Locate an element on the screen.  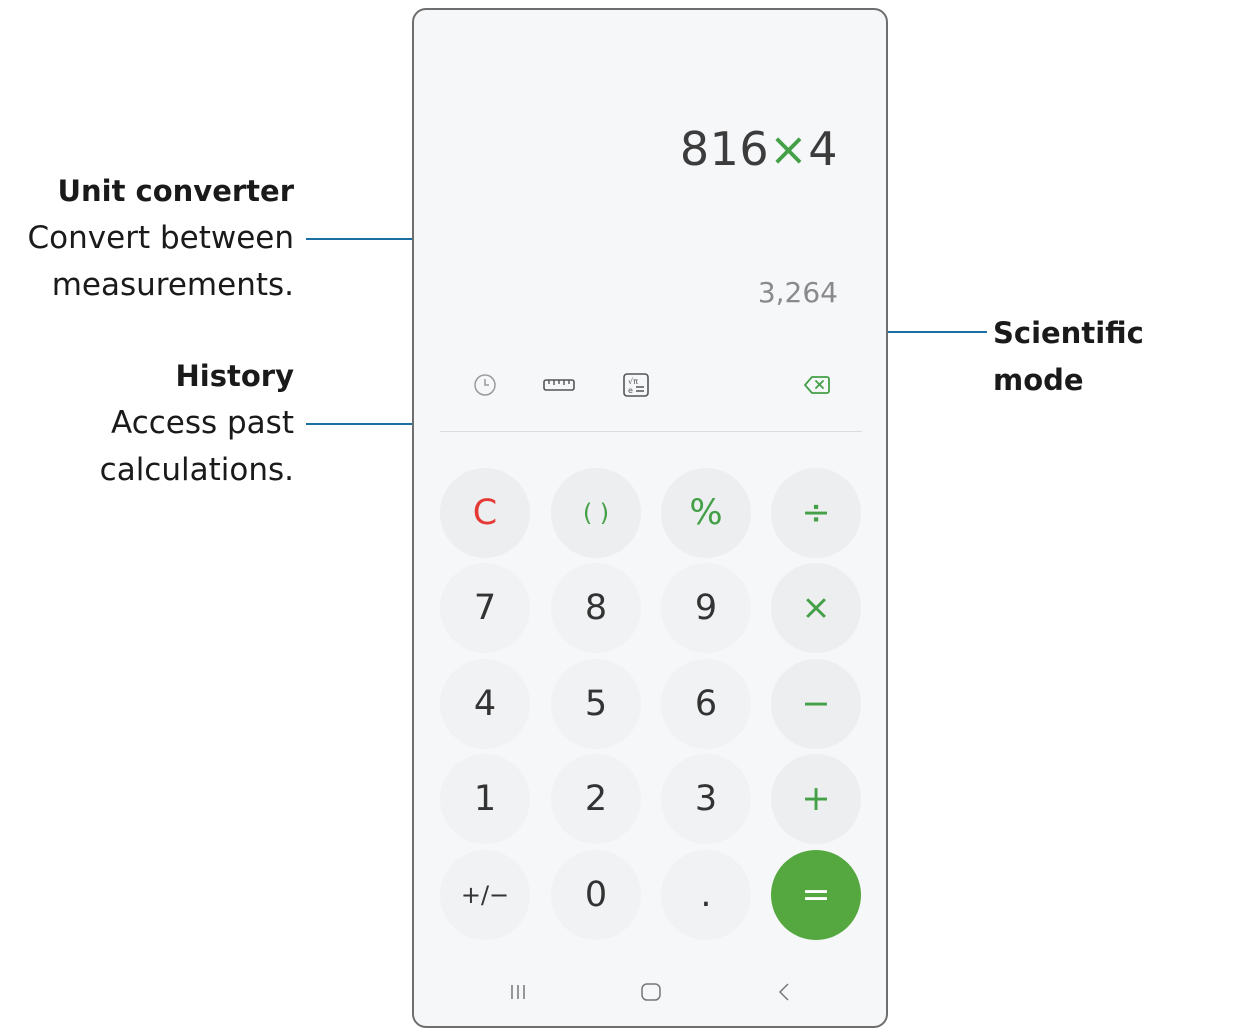
digit-6-key: 6 is located at coordinates (706, 704).